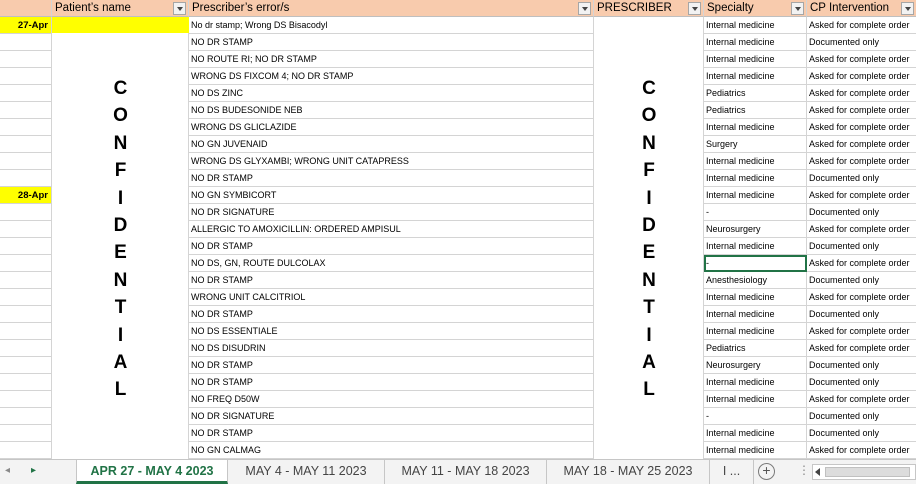 The width and height of the screenshot is (916, 484). What do you see at coordinates (7, 470) in the screenshot?
I see `prev-sheet-icon: ◂` at bounding box center [7, 470].